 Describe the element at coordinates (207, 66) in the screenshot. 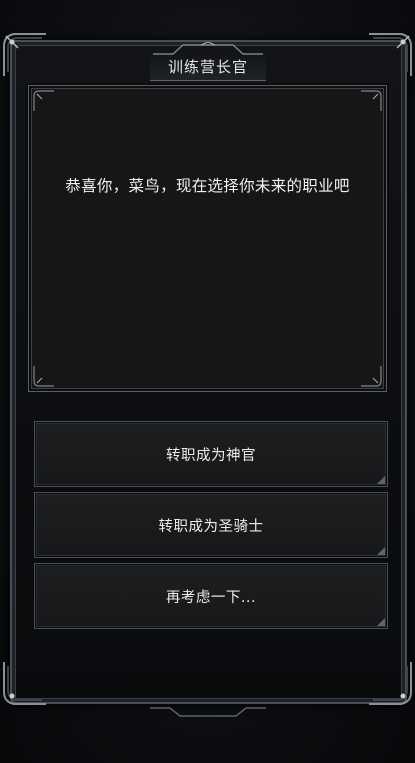

I see `window-title: 训练营长官` at that location.